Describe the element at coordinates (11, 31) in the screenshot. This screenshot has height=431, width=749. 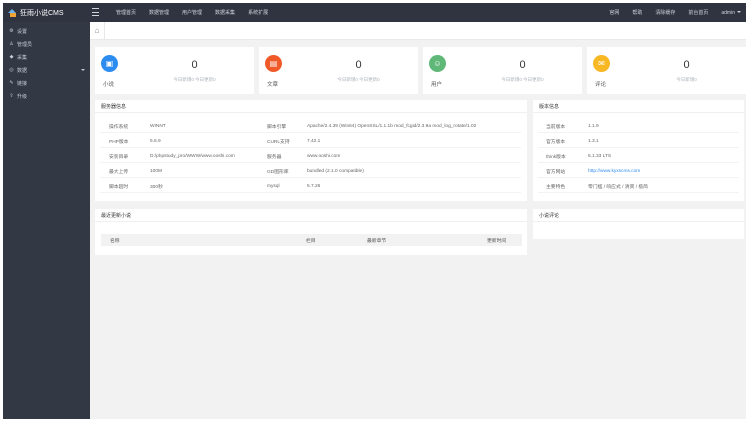
I see `settings-icon: ⚙` at that location.